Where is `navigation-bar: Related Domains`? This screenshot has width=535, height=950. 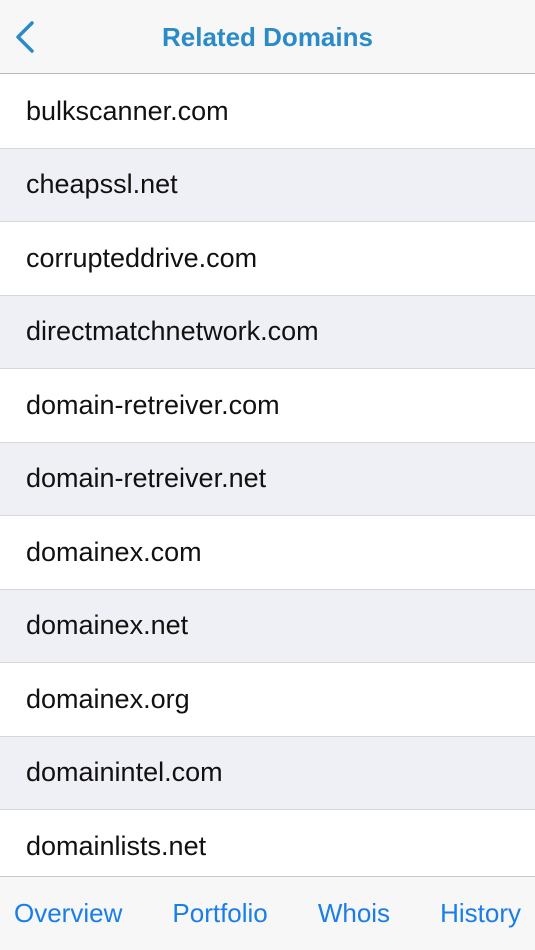
navigation-bar: Related Domains is located at coordinates (267, 37).